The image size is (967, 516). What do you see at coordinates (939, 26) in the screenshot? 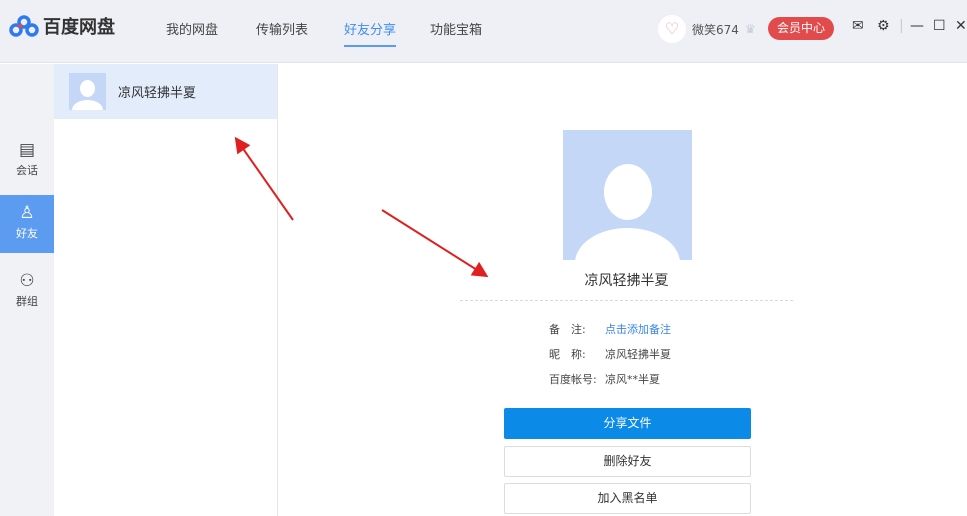
I see `maximize-icon: ☐` at bounding box center [939, 26].